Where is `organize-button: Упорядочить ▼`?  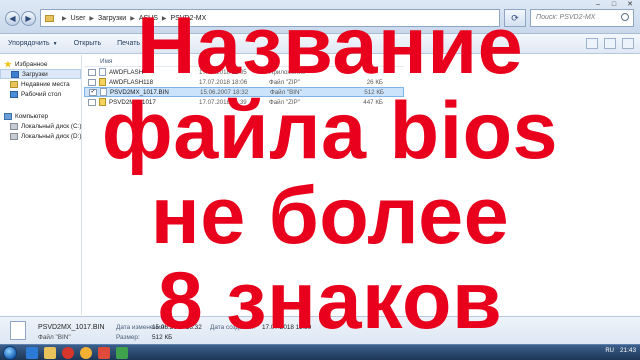 organize-button: Упорядочить ▼ is located at coordinates (33, 43).